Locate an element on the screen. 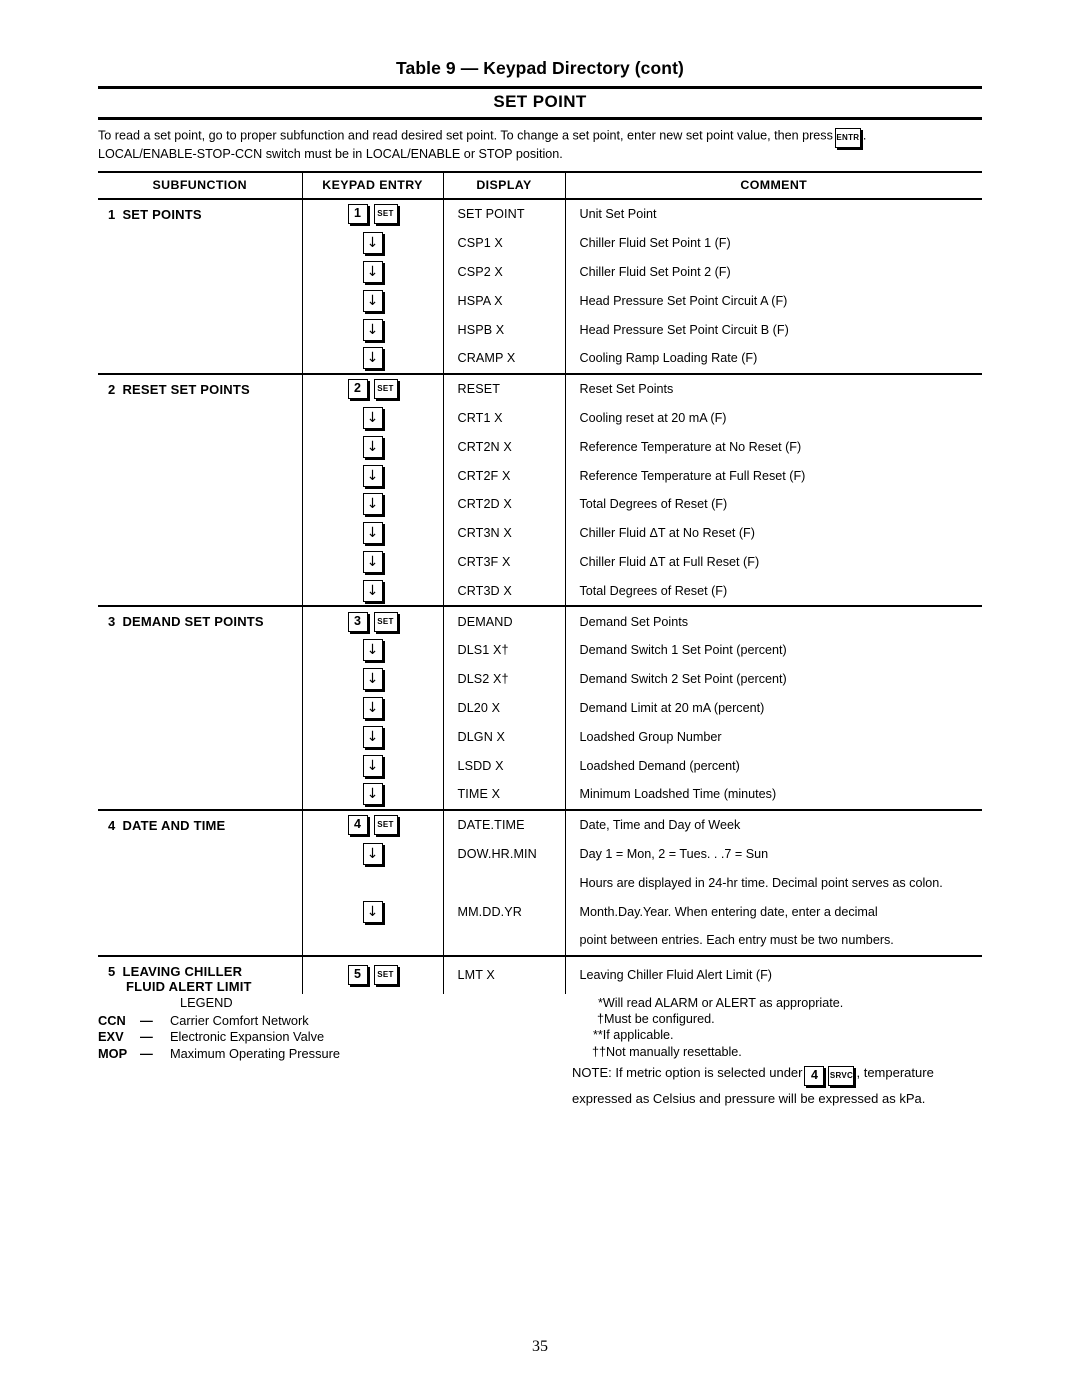 The image size is (1080, 1397). keypad-key-pair: 3 SET is located at coordinates (372, 621).